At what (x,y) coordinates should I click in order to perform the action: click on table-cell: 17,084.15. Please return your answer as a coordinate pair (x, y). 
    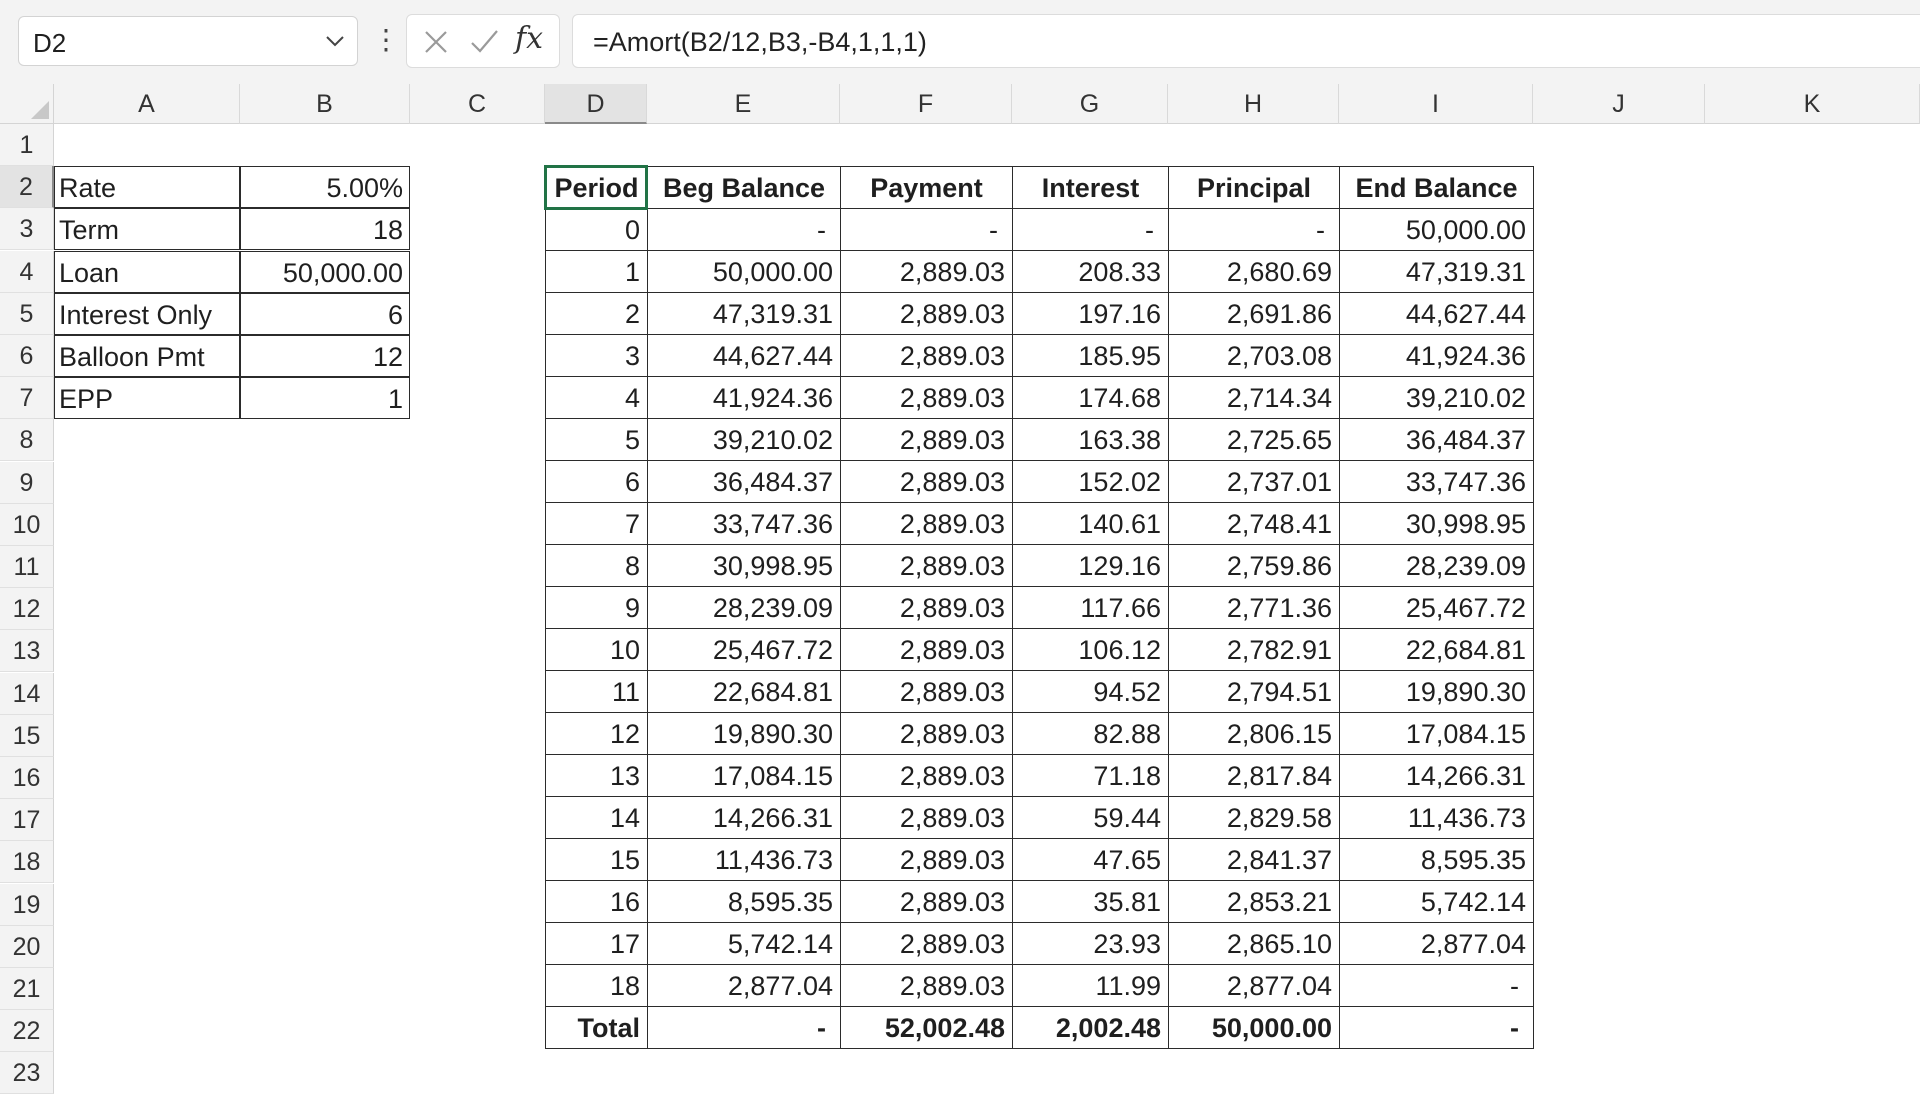
    Looking at the image, I should click on (1436, 734).